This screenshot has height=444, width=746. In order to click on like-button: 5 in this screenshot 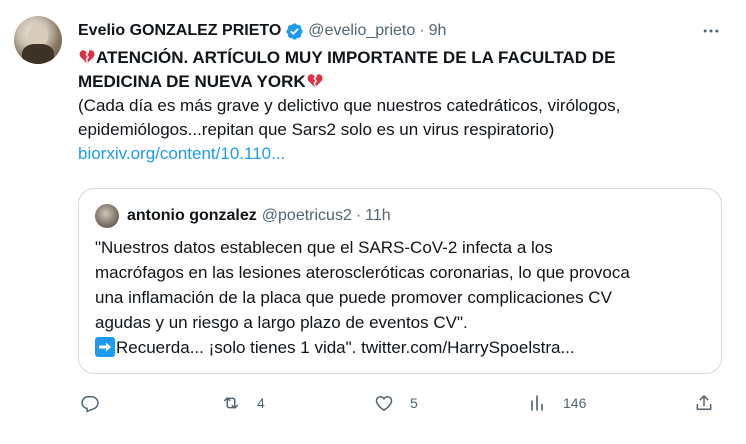, I will do `click(396, 403)`.